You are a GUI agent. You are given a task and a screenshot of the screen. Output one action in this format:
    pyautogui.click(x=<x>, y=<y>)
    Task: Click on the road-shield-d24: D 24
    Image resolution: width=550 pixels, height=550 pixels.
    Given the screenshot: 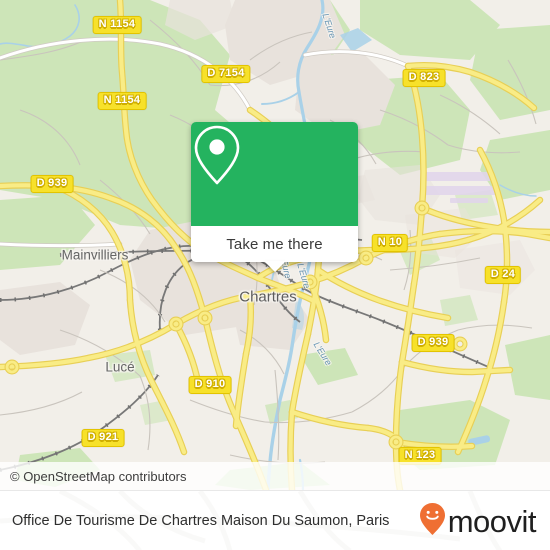 What is the action you would take?
    pyautogui.click(x=503, y=275)
    